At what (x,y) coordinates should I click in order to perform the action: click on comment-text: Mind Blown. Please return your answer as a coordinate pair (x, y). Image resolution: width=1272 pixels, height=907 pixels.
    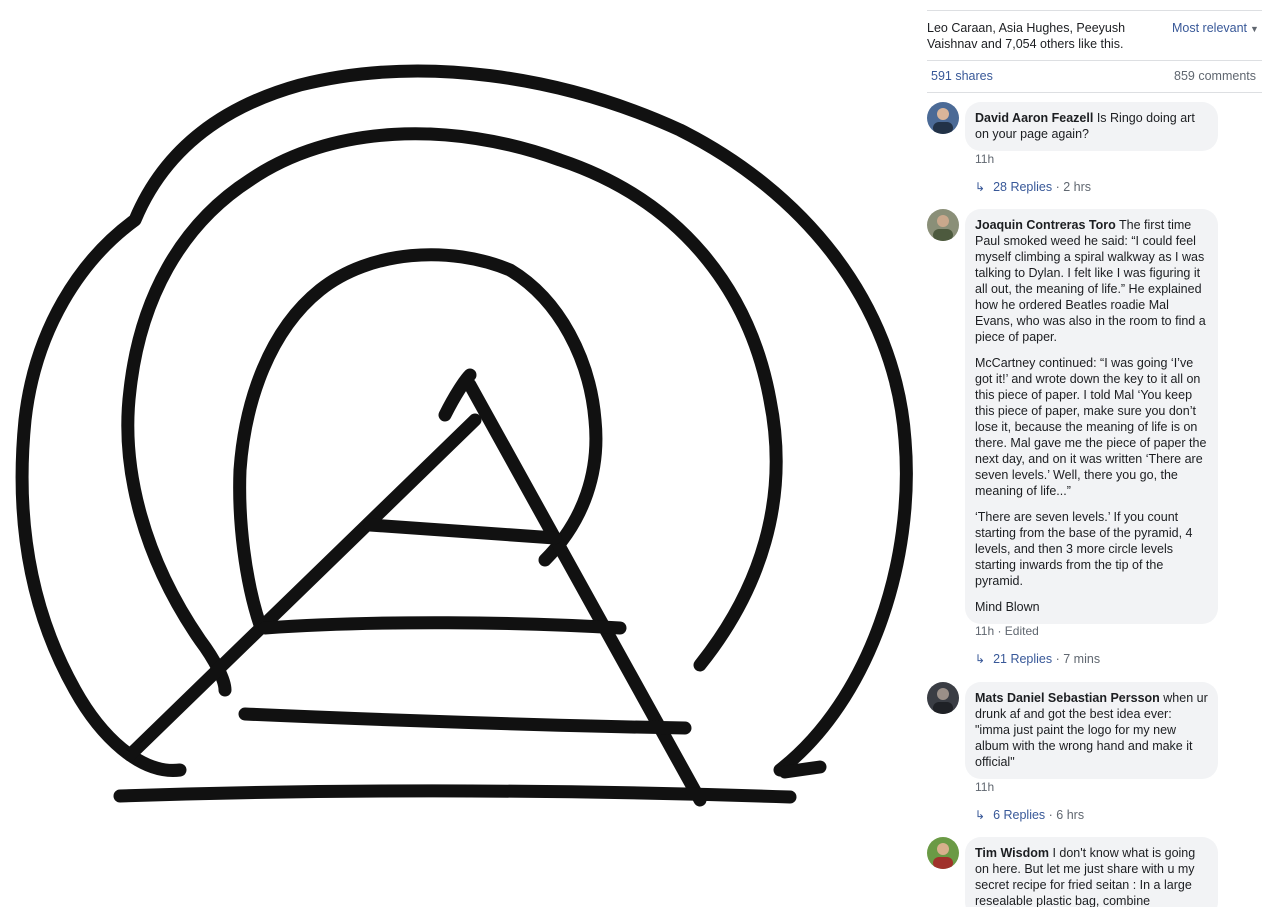
    Looking at the image, I should click on (1007, 607).